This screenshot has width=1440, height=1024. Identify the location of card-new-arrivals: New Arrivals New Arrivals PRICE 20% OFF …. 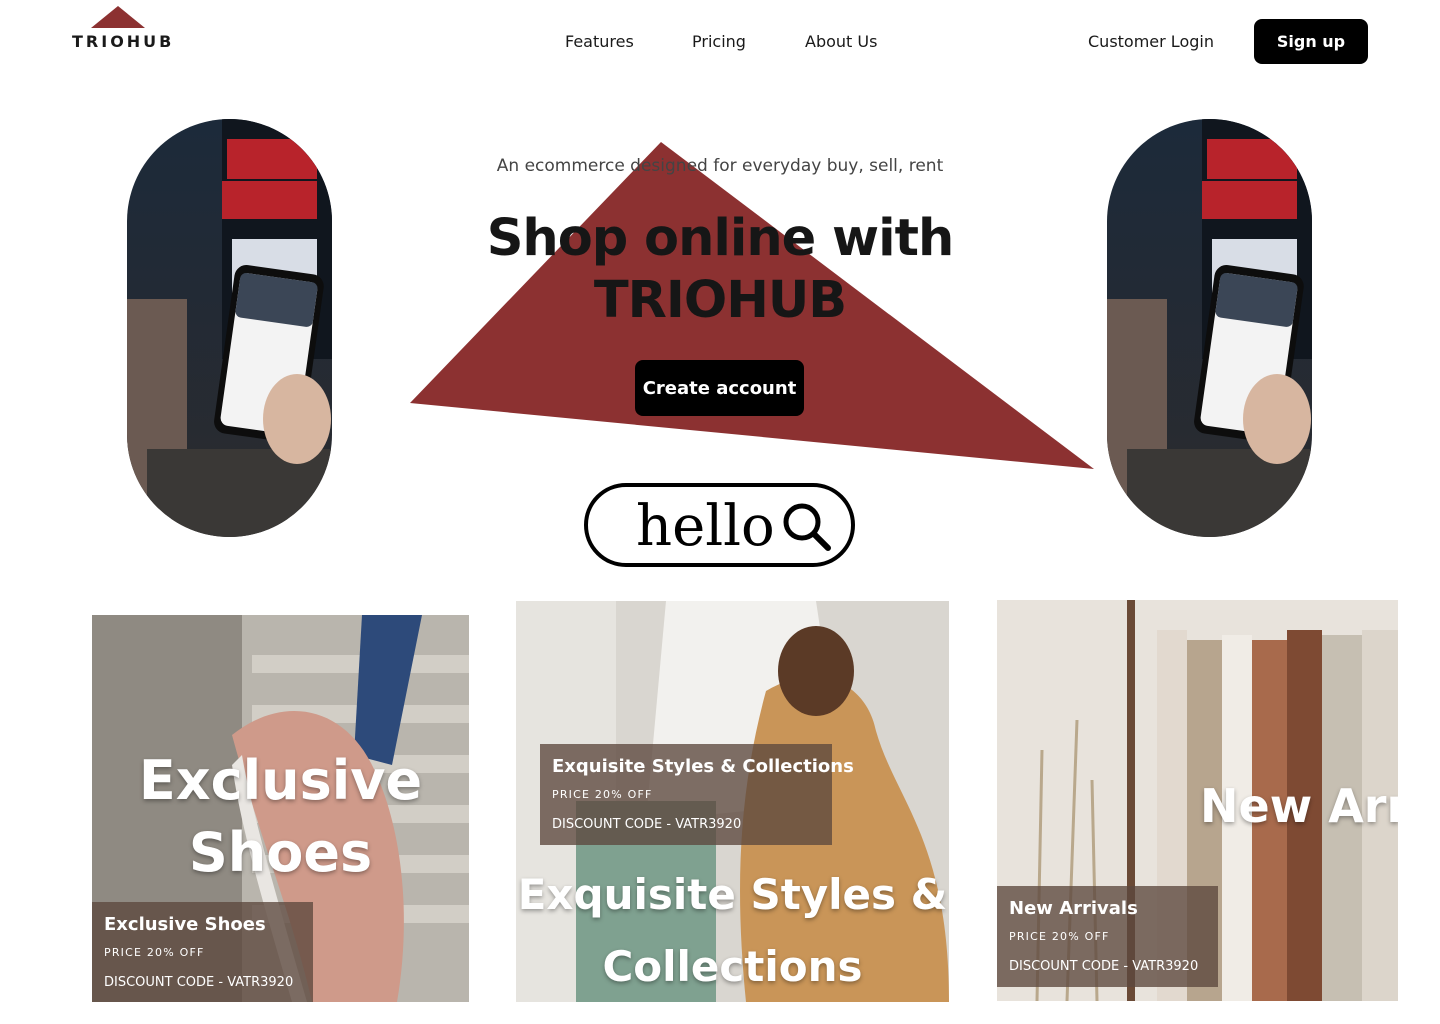
(1197, 800).